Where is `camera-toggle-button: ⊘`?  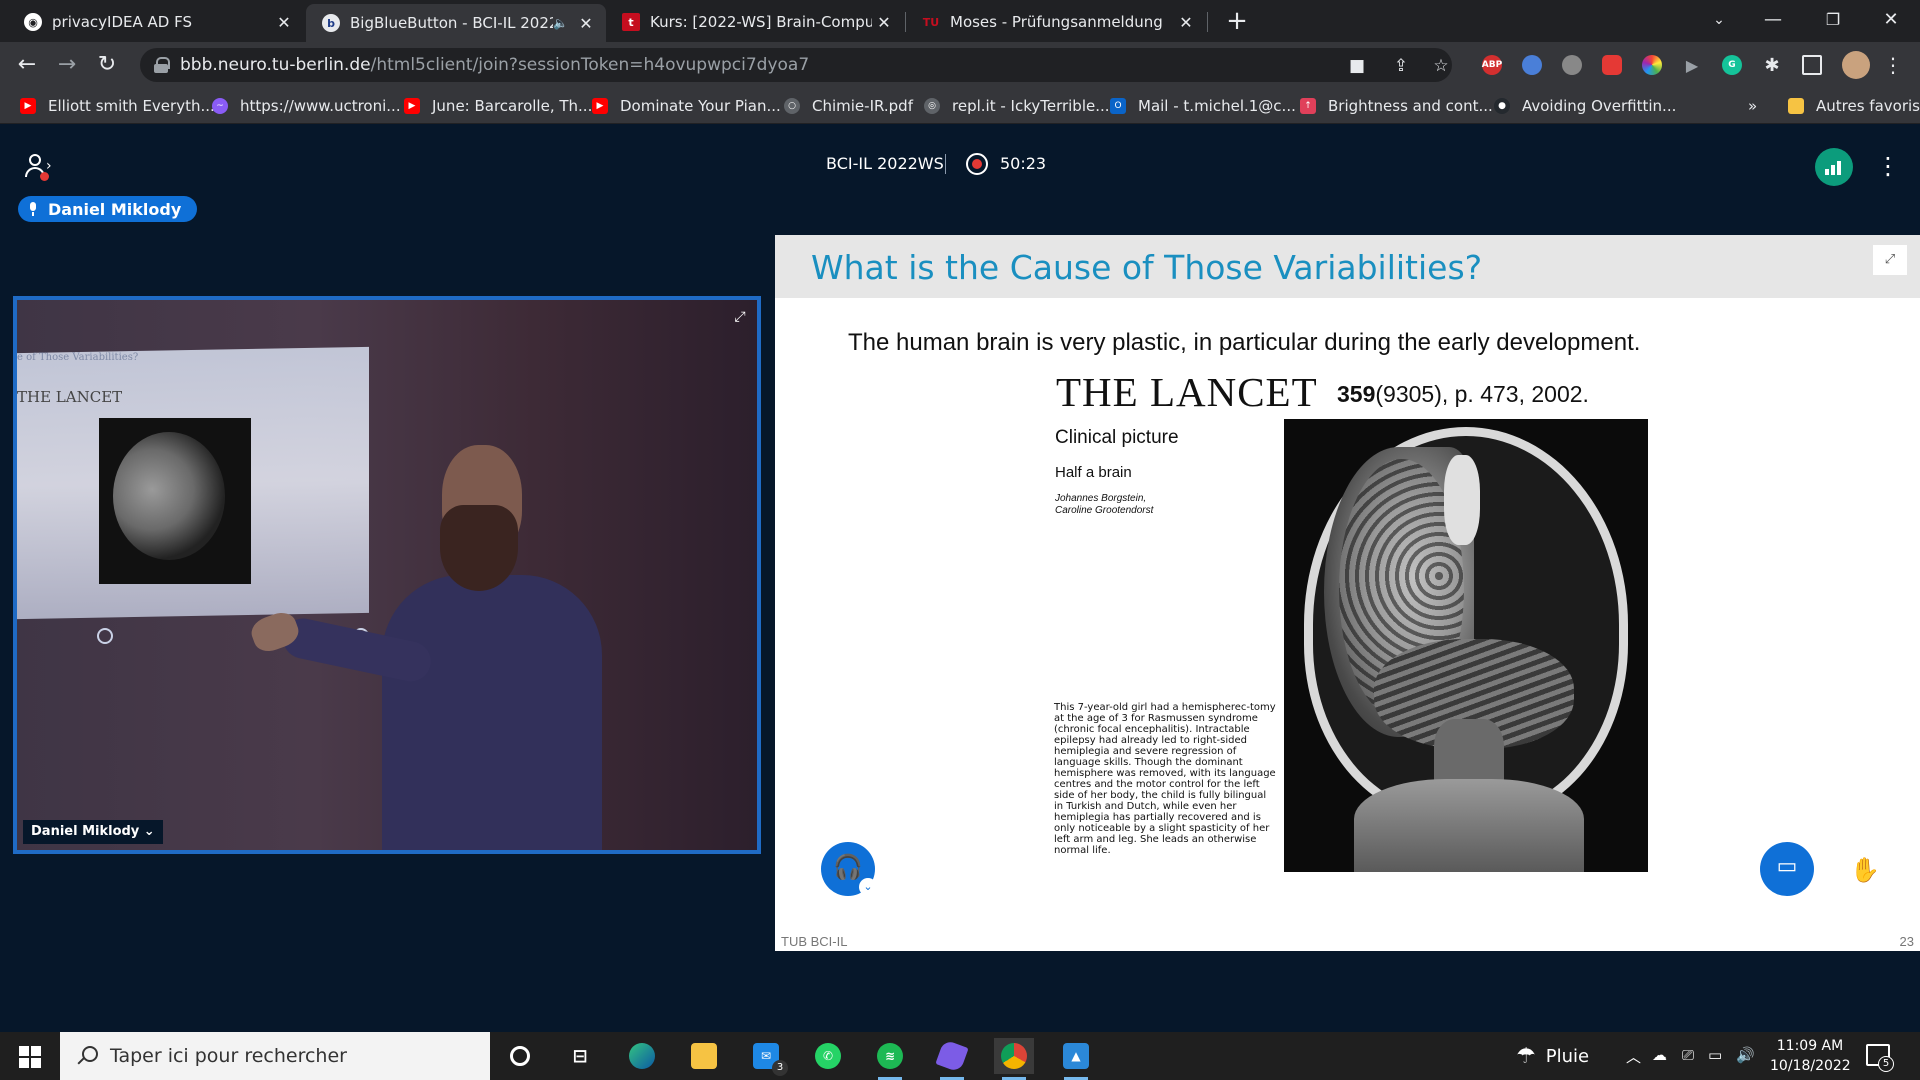 camera-toggle-button: ⊘ is located at coordinates (926, 869).